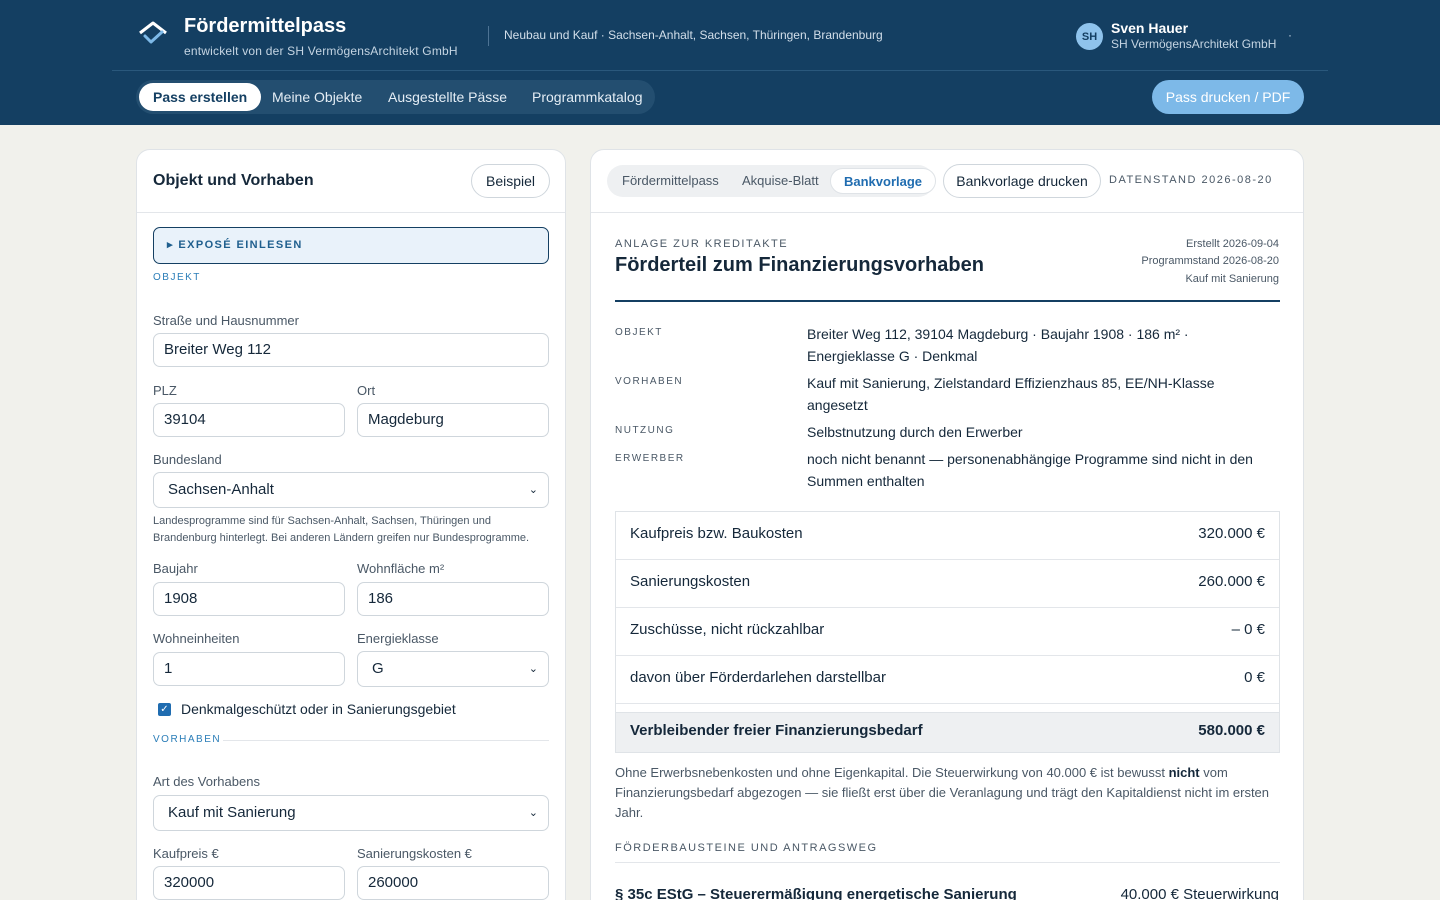  I want to click on avatar: SH, so click(1089, 36).